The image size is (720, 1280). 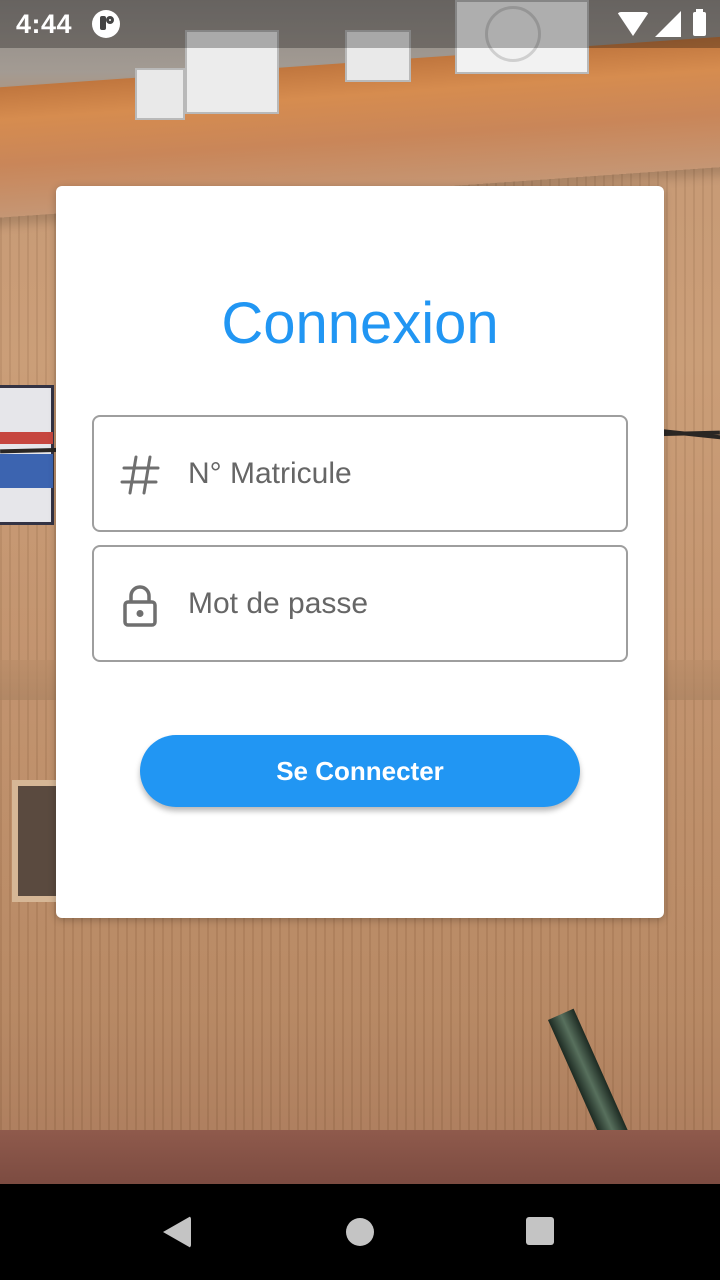 What do you see at coordinates (106, 24) in the screenshot?
I see `app-notification-icon` at bounding box center [106, 24].